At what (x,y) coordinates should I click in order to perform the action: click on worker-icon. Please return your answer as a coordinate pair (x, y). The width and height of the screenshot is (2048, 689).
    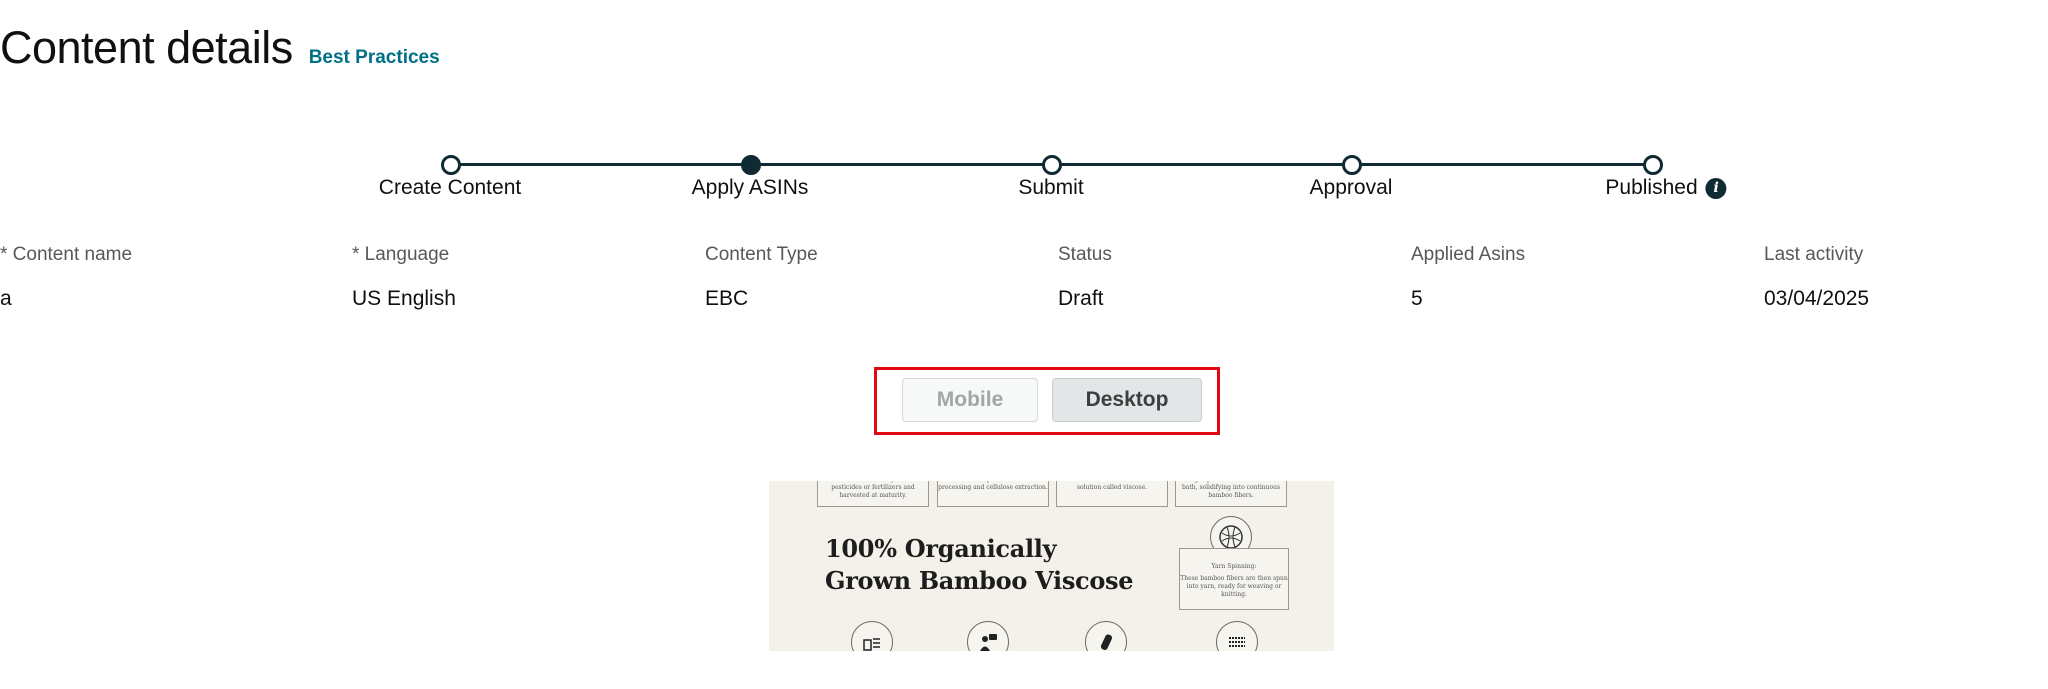
    Looking at the image, I should click on (988, 636).